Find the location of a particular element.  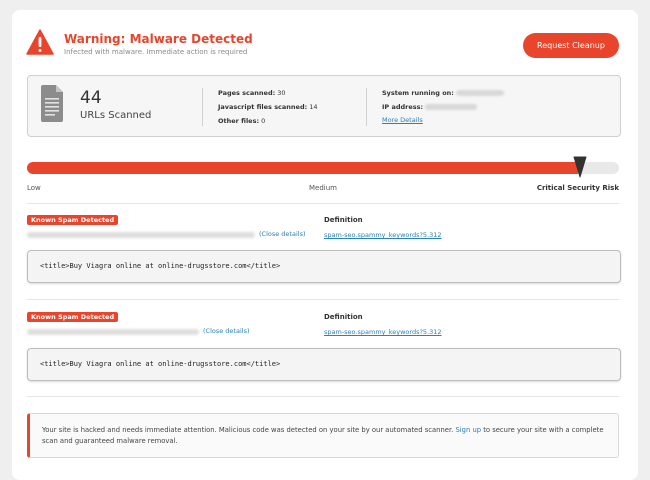

other-files-label: Other files: is located at coordinates (239, 121).